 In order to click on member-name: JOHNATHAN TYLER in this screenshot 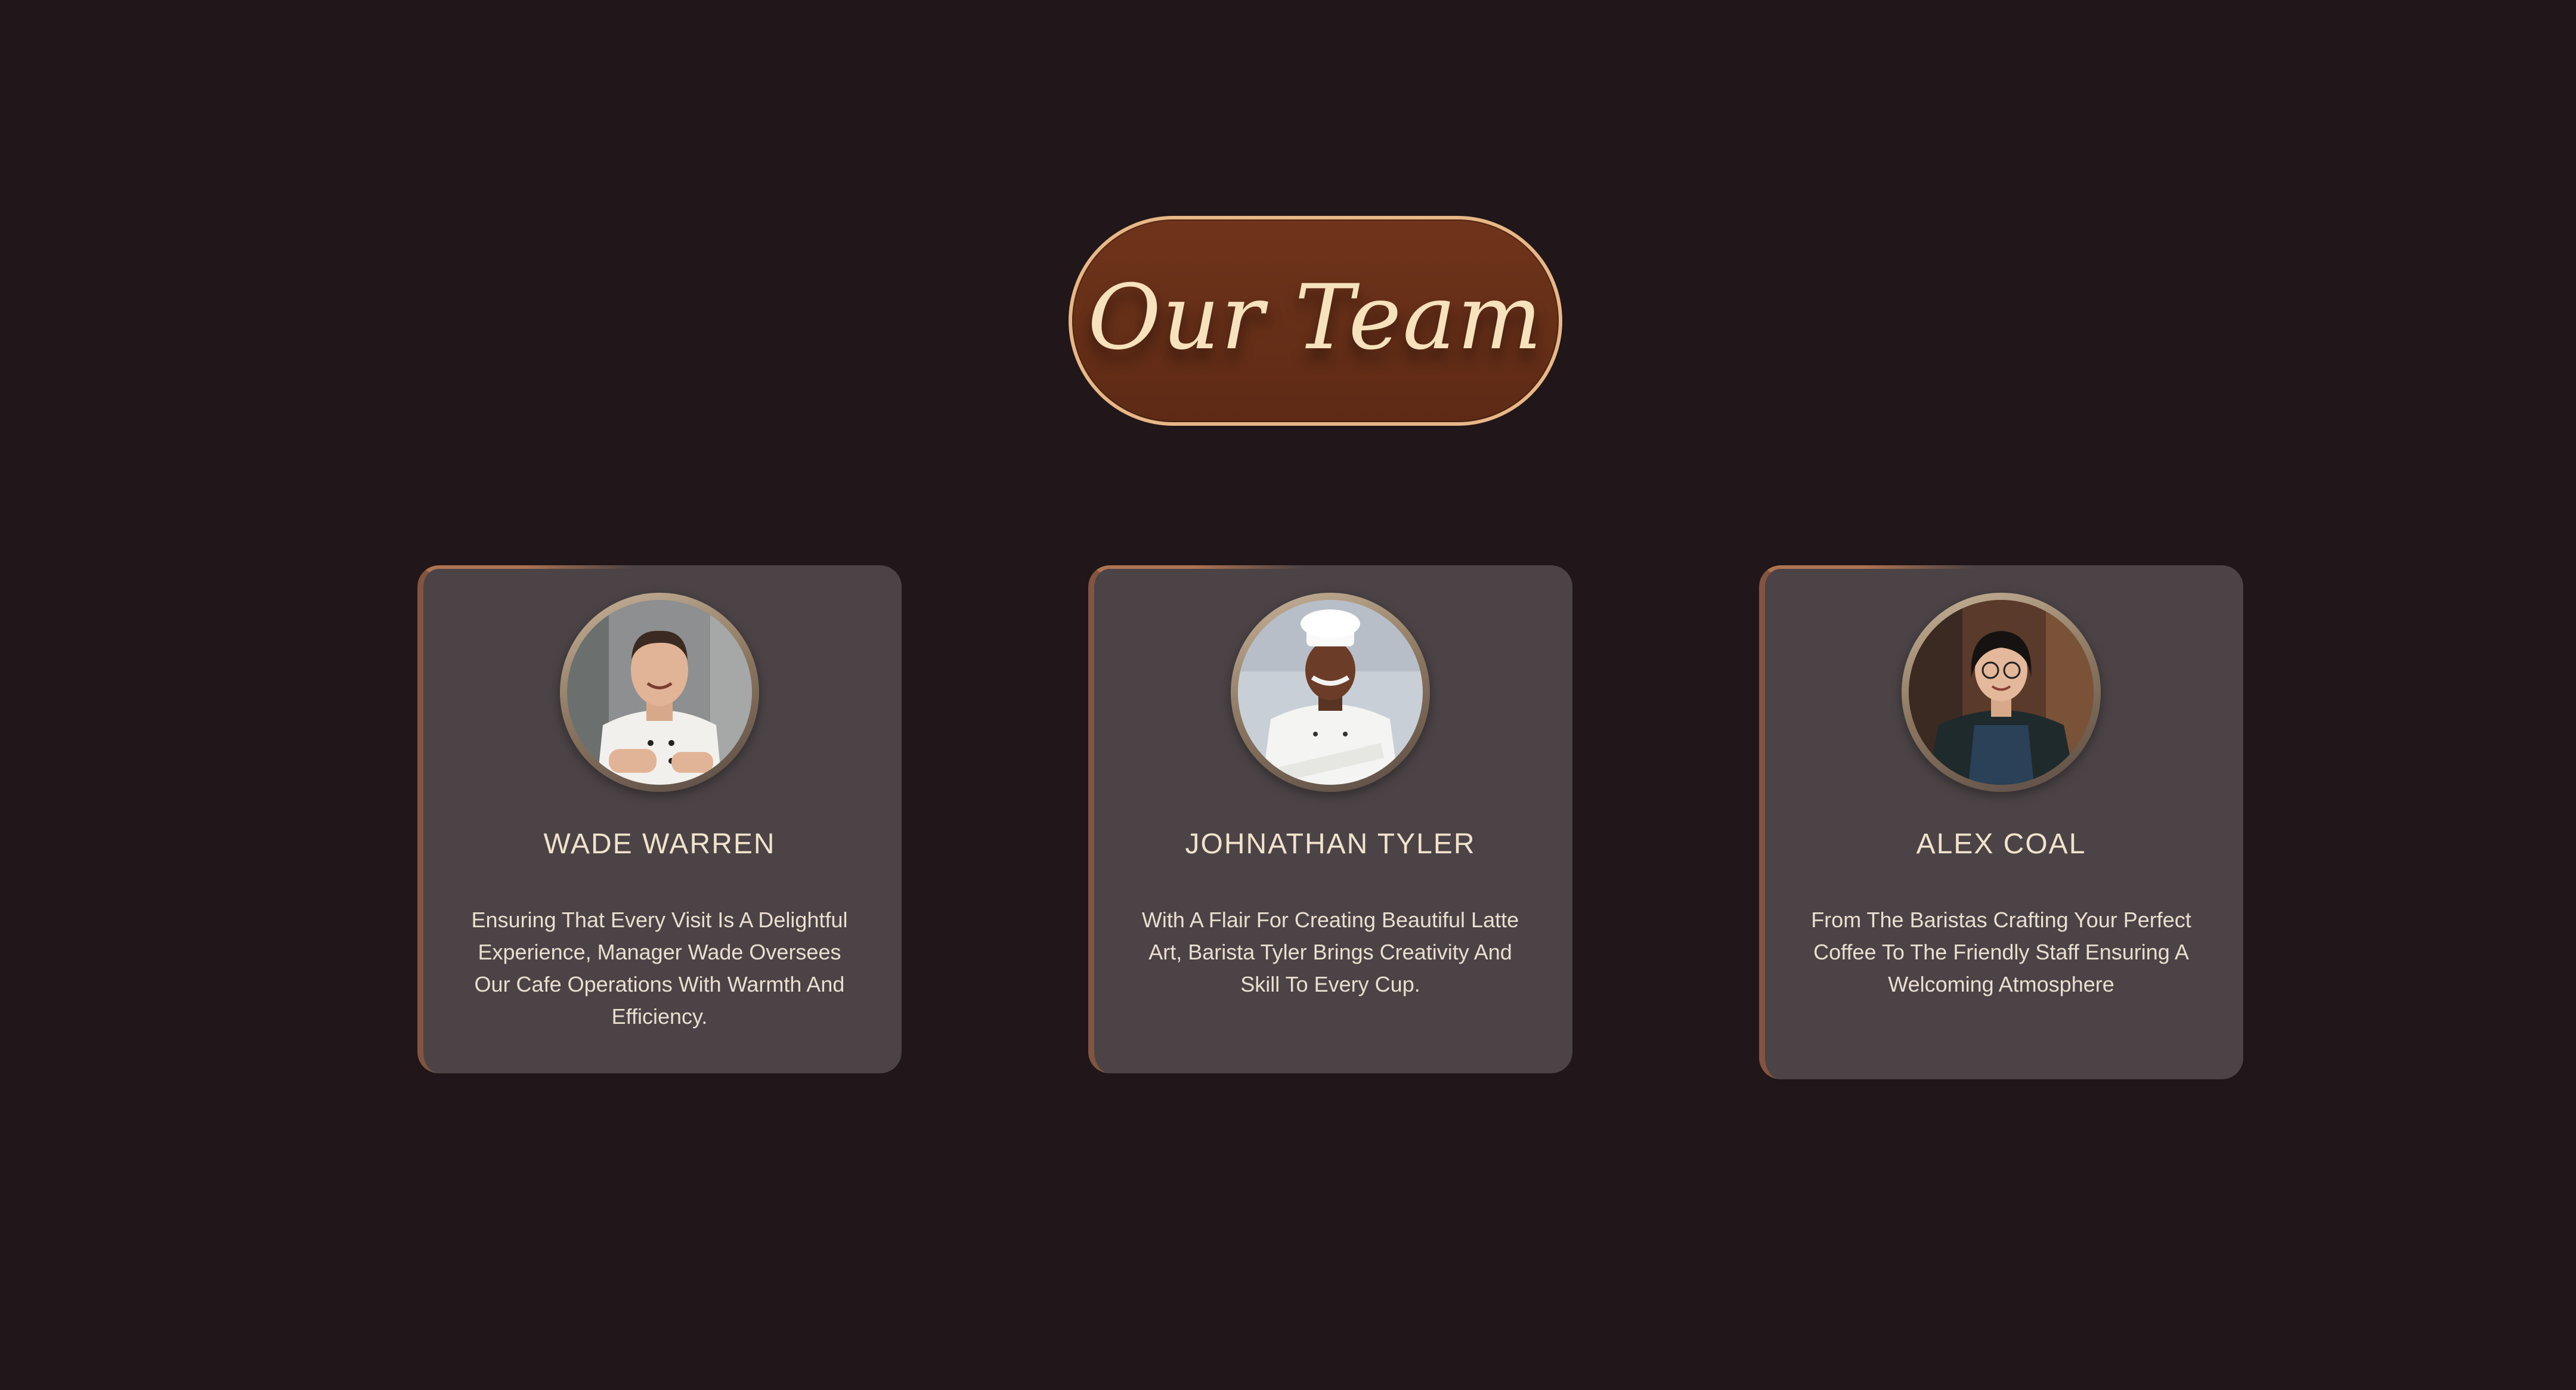, I will do `click(1330, 844)`.